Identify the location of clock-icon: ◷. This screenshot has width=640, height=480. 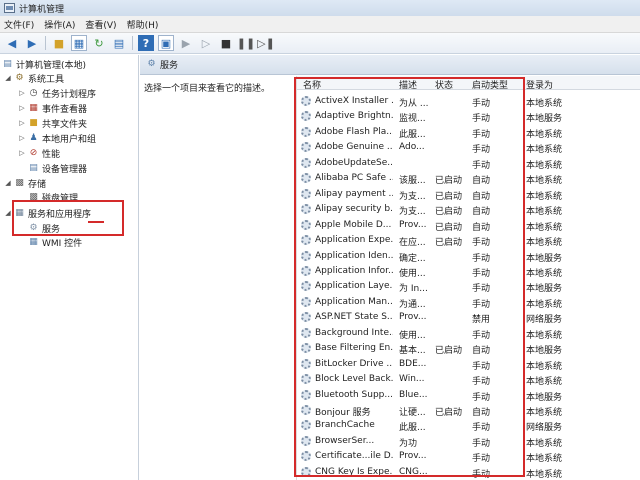
(33, 92).